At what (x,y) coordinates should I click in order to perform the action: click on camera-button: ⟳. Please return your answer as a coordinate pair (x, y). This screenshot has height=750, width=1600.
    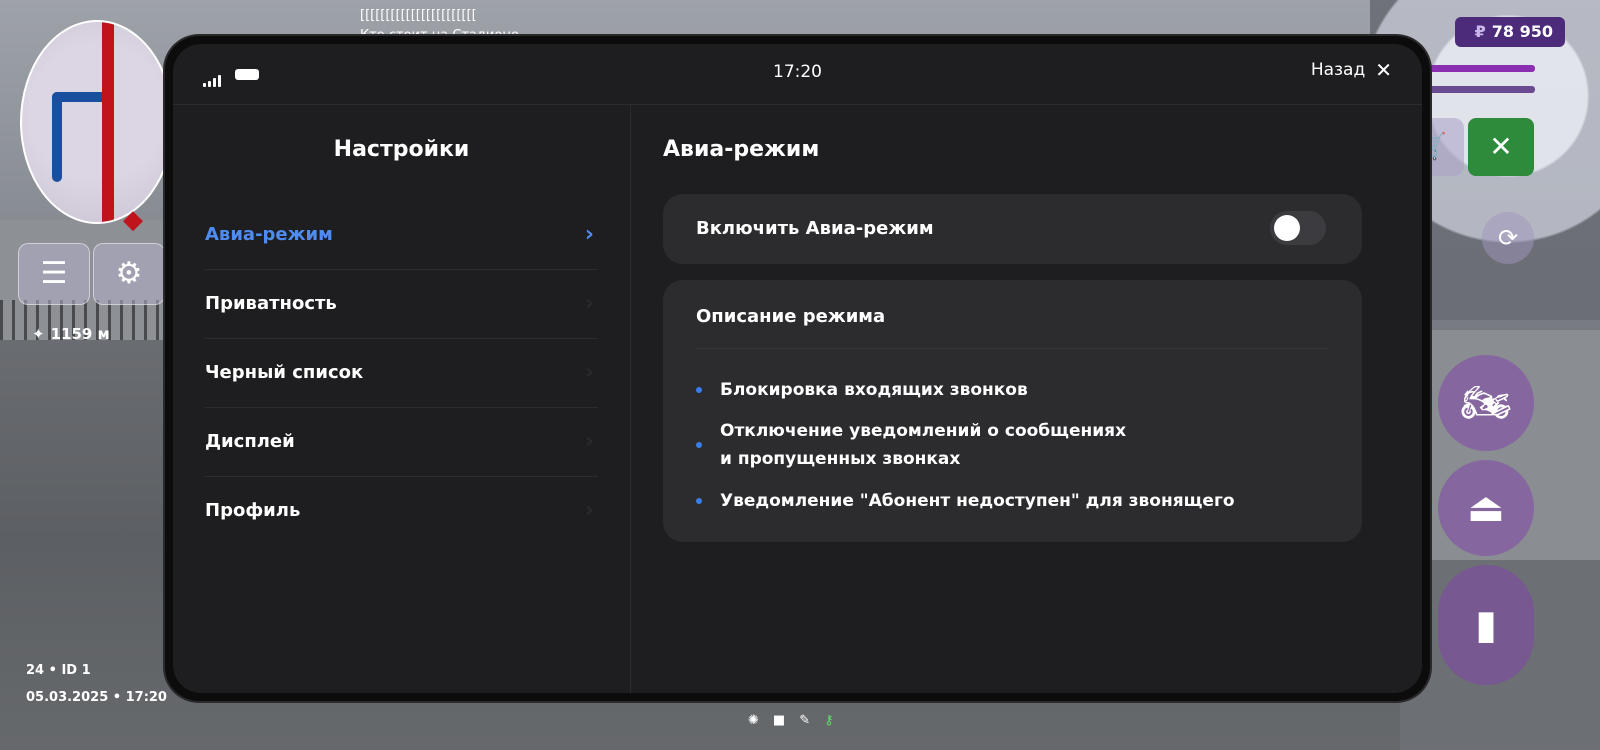
    Looking at the image, I should click on (1508, 238).